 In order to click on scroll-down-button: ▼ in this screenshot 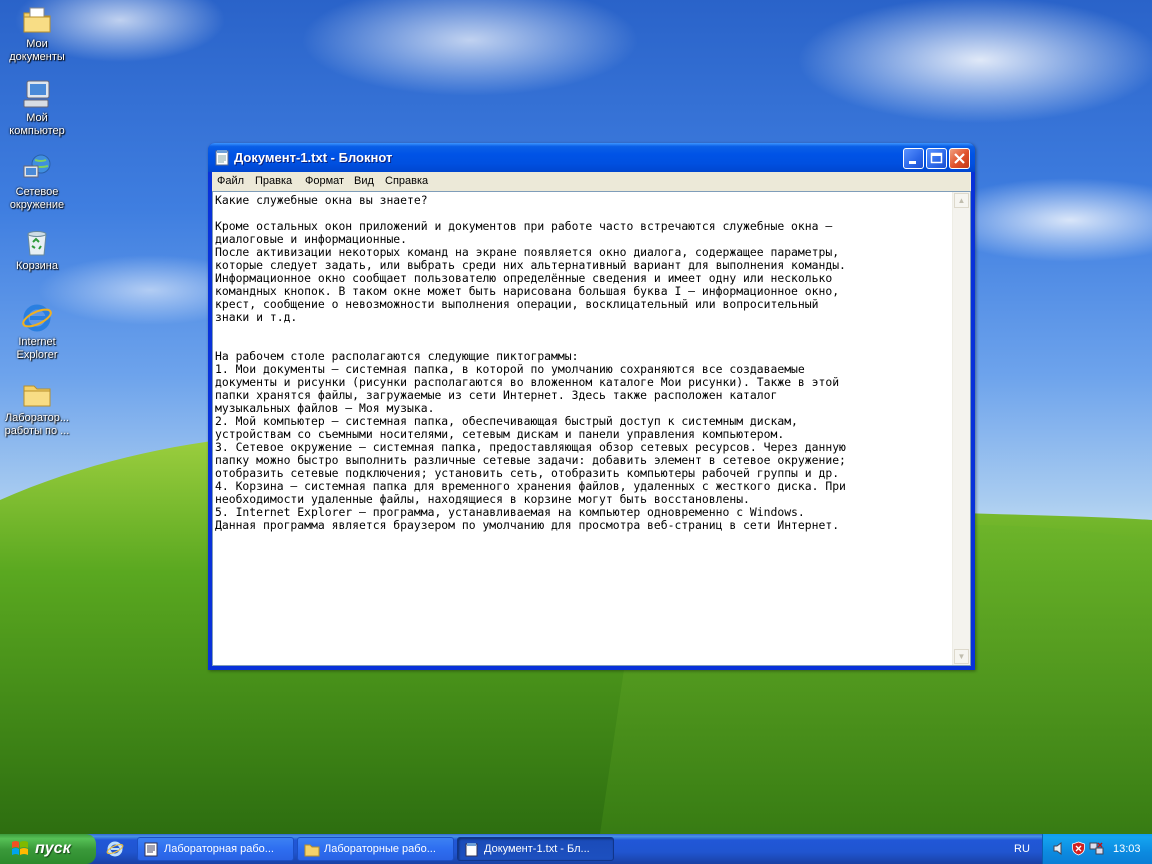, I will do `click(961, 656)`.